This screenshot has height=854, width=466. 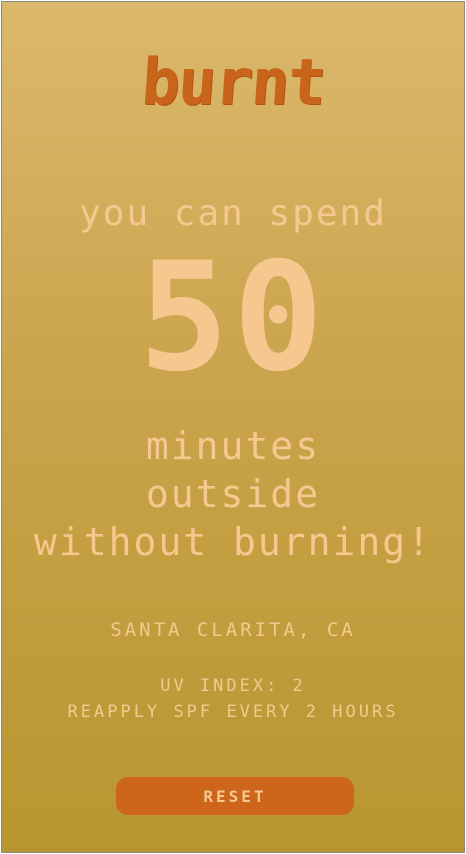 What do you see at coordinates (233, 213) in the screenshot?
I see `intro-text: you can spend` at bounding box center [233, 213].